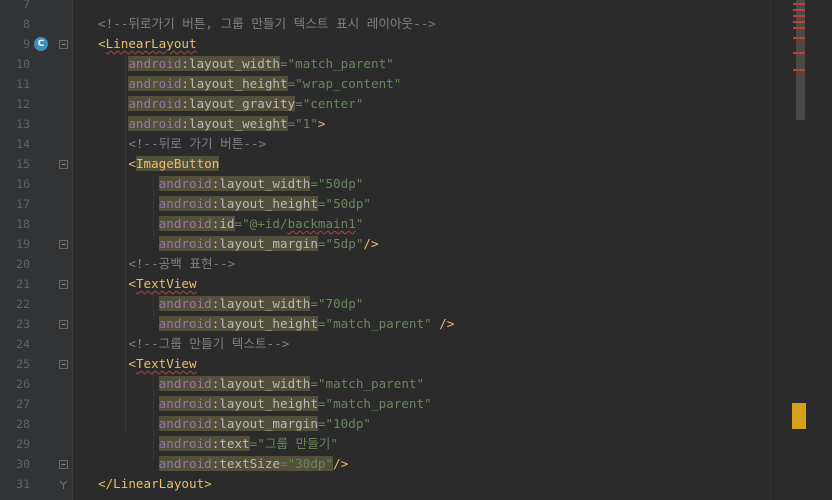 Image resolution: width=832 pixels, height=500 pixels. What do you see at coordinates (15, 224) in the screenshot?
I see `line-number: 18` at bounding box center [15, 224].